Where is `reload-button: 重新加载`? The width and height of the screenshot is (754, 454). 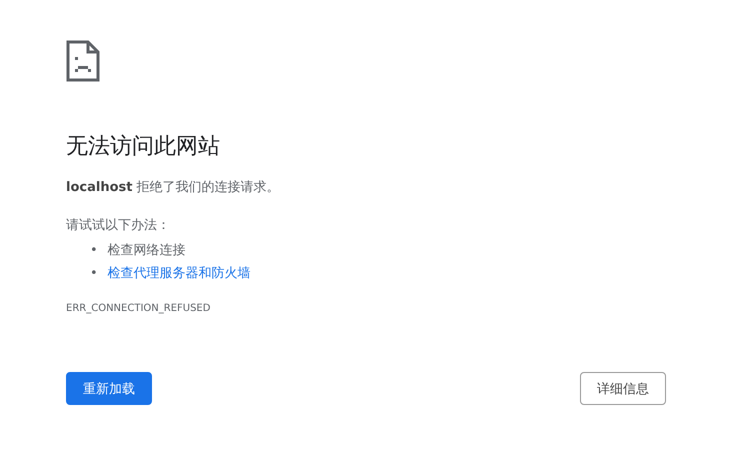 reload-button: 重新加载 is located at coordinates (109, 388).